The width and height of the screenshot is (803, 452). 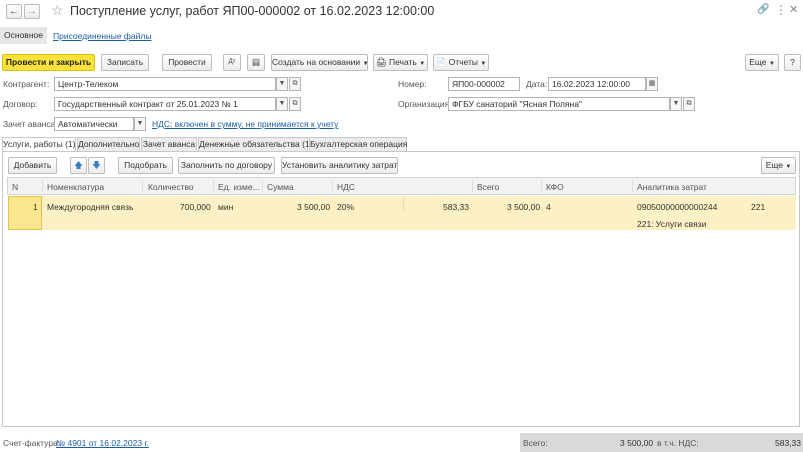 I want to click on contract-label: Договор:, so click(x=20, y=104).